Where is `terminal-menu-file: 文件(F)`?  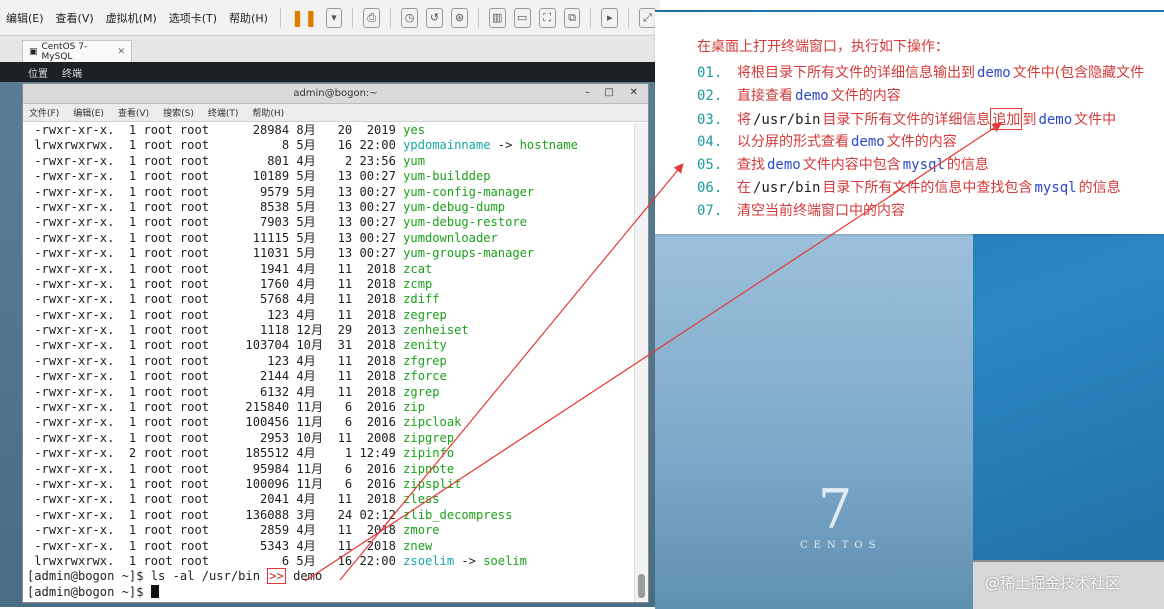
terminal-menu-file: 文件(F) is located at coordinates (44, 112).